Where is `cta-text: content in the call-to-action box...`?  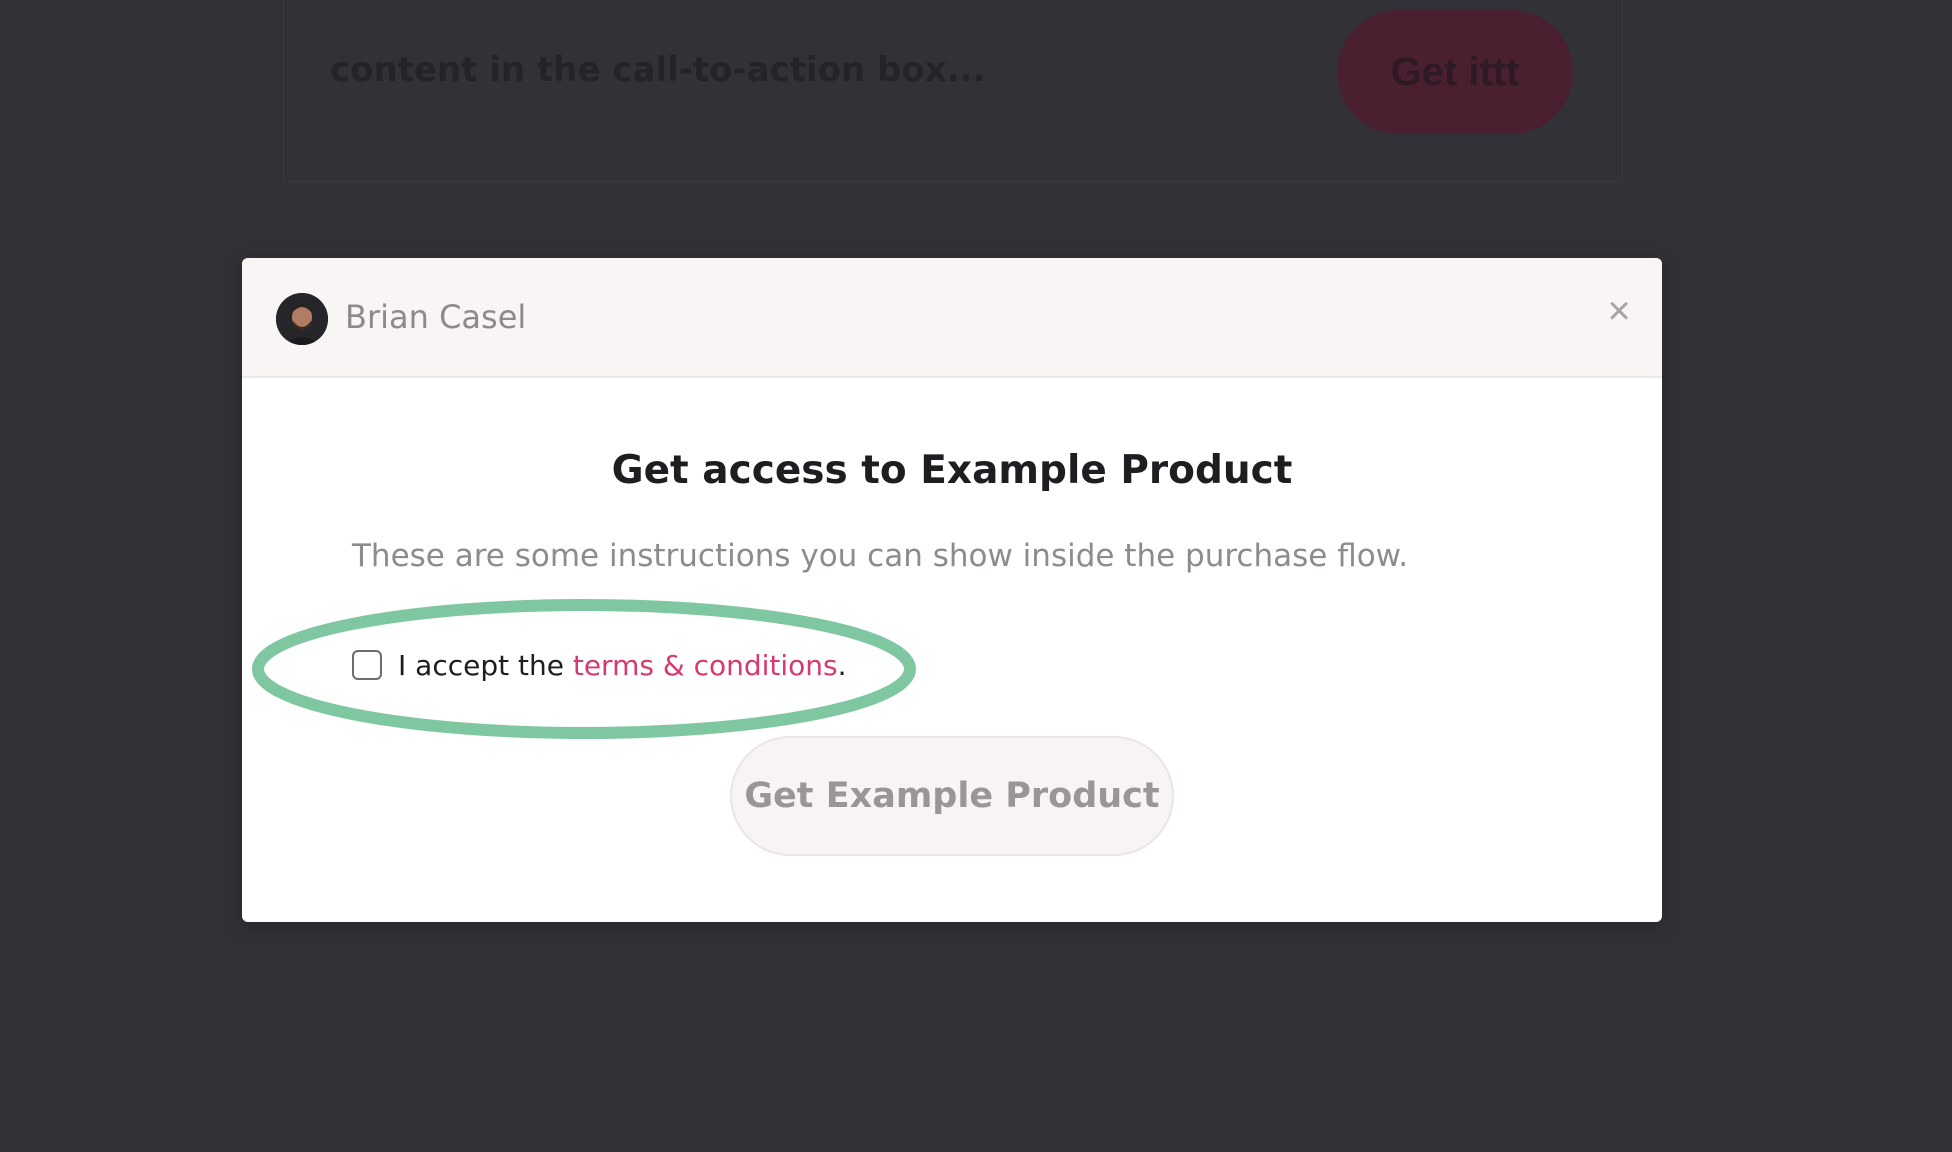
cta-text: content in the call-to-action box... is located at coordinates (658, 70).